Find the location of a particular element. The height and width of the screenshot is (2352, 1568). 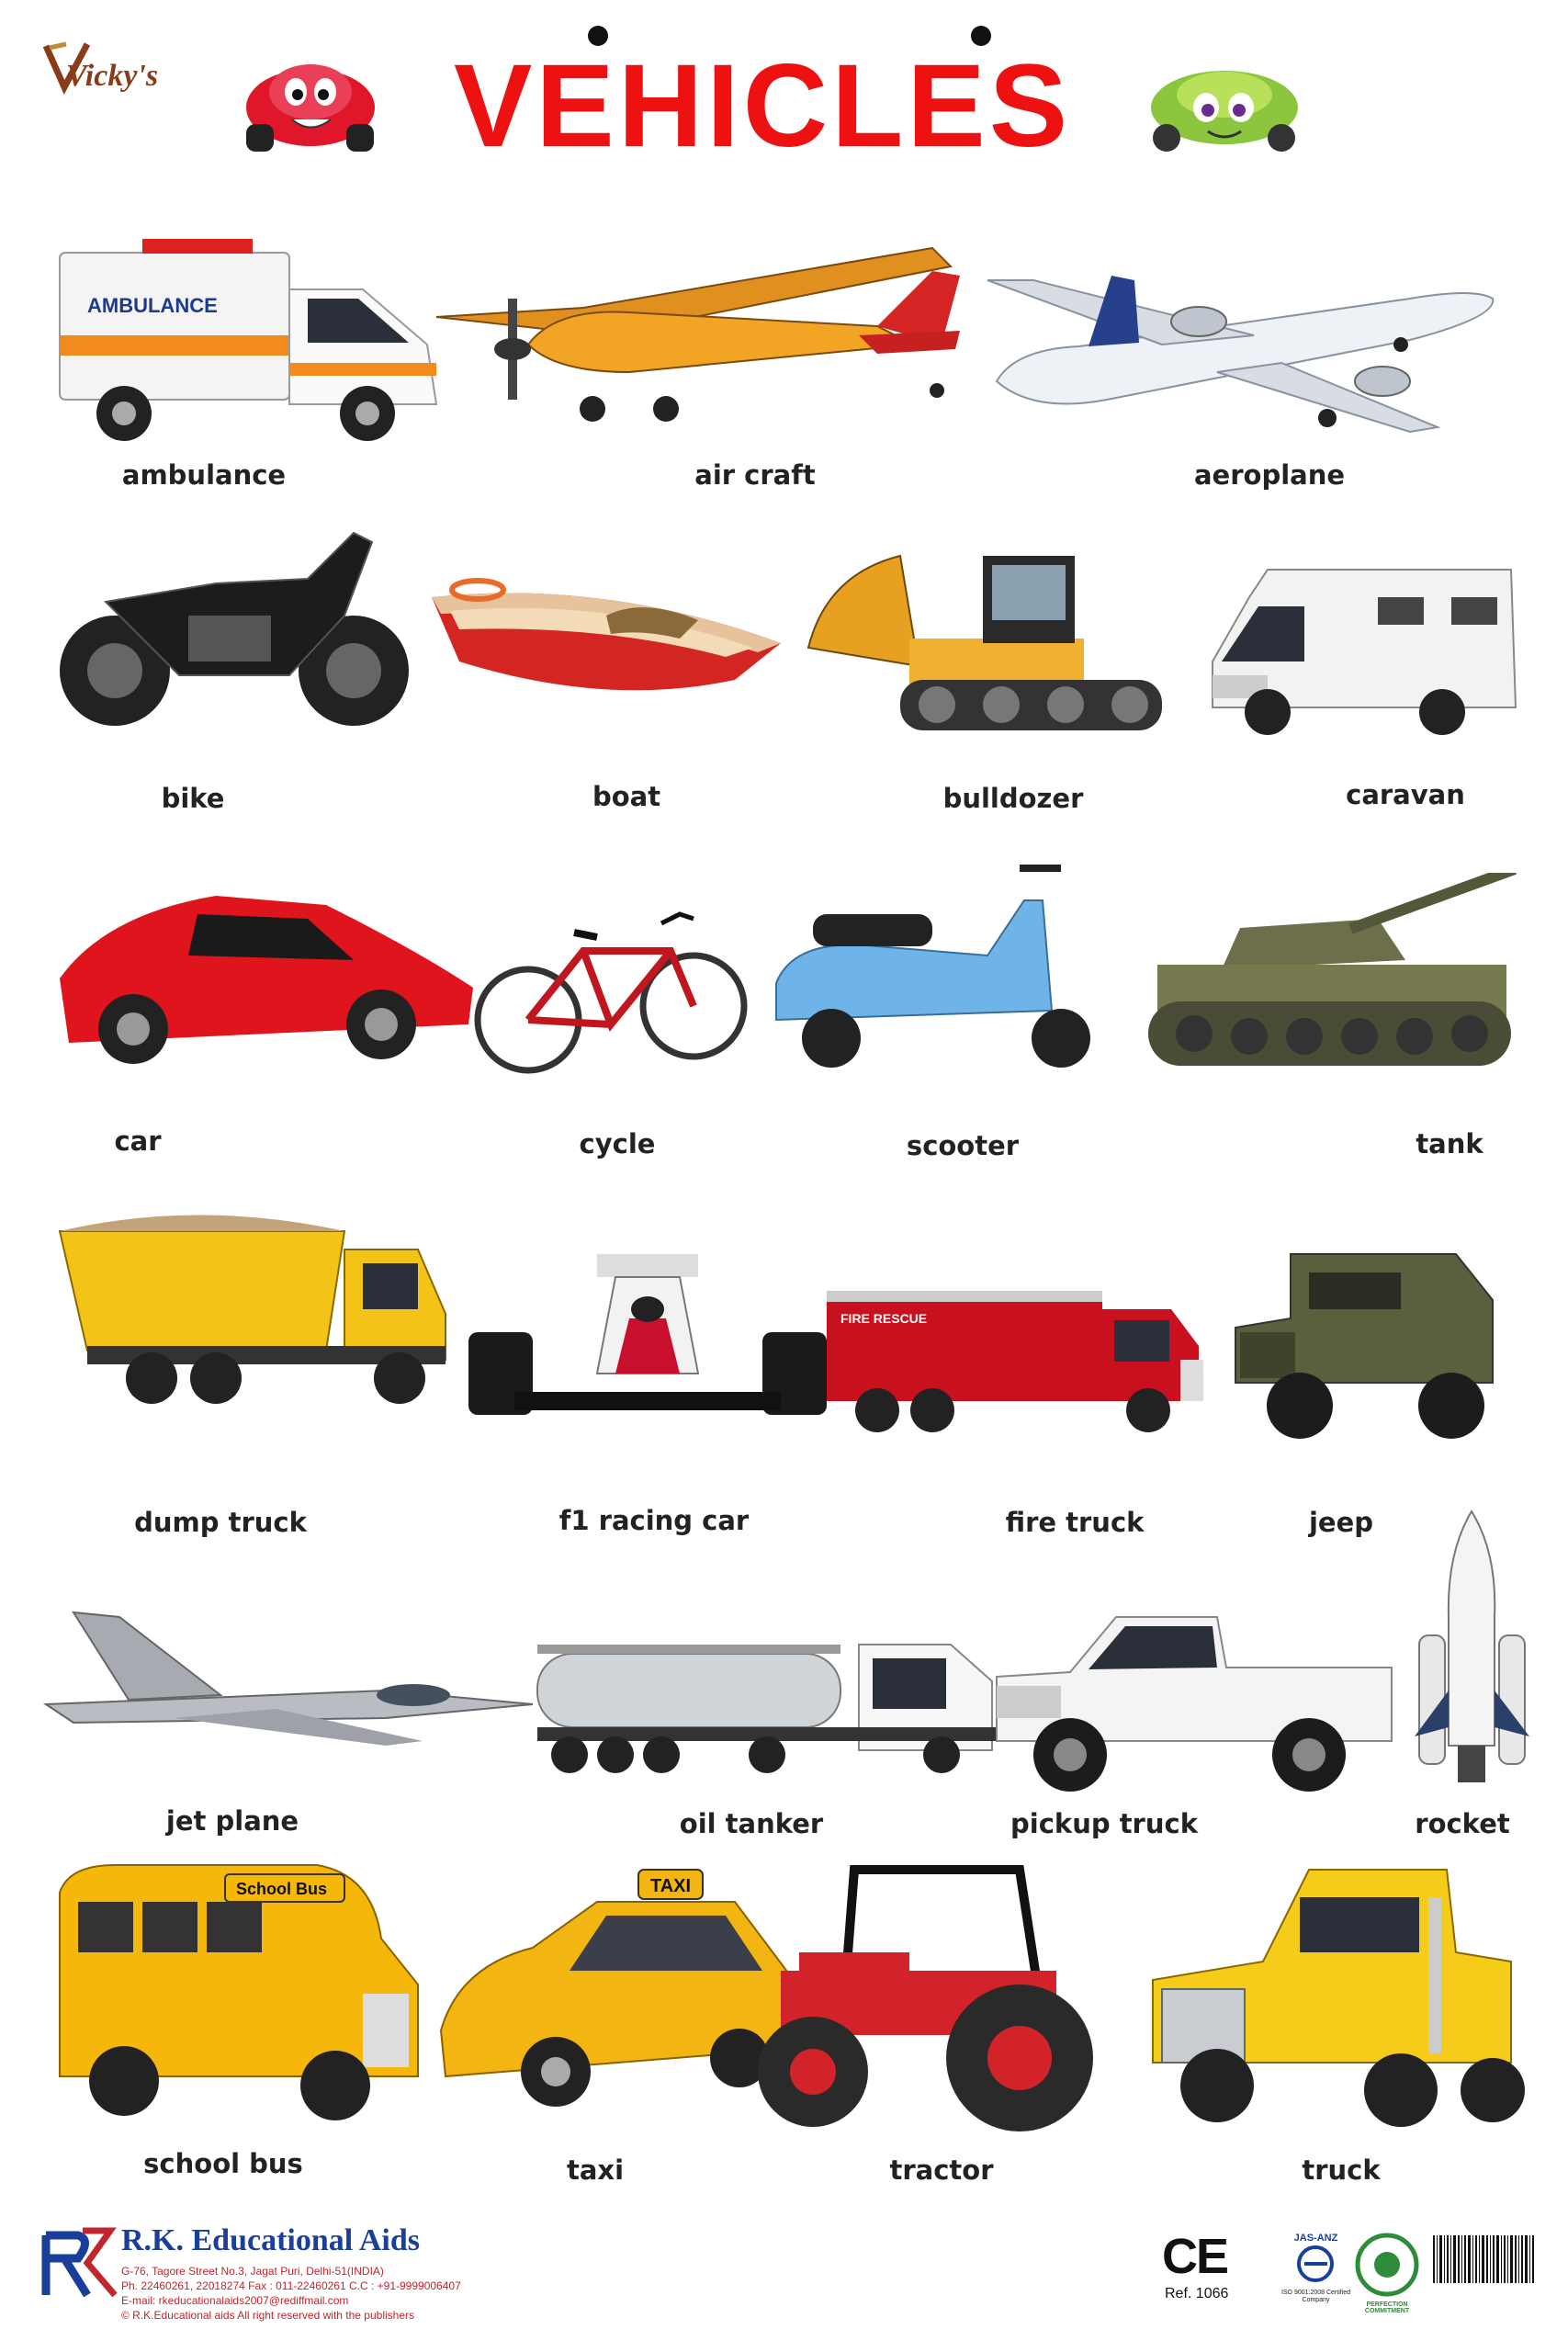

school-bus-sign-text: School Bus is located at coordinates (281, 1889).